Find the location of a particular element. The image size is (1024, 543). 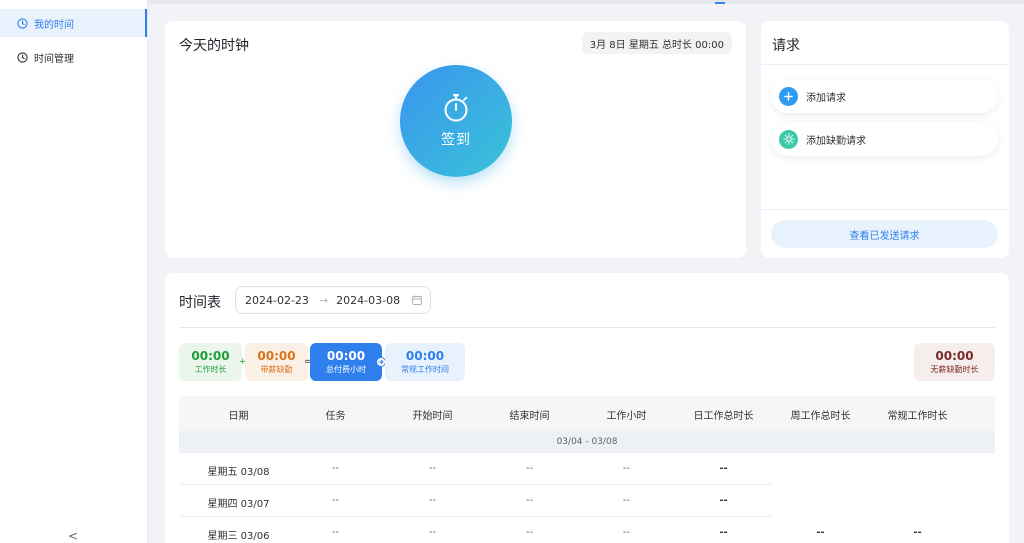

cell-date: 星期三 03/06 is located at coordinates (238, 536).